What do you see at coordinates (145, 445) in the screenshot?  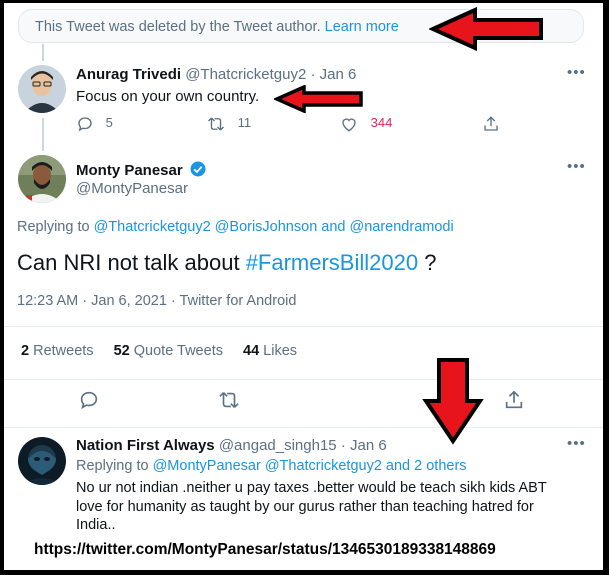 I see `display-name: Nation First Always` at bounding box center [145, 445].